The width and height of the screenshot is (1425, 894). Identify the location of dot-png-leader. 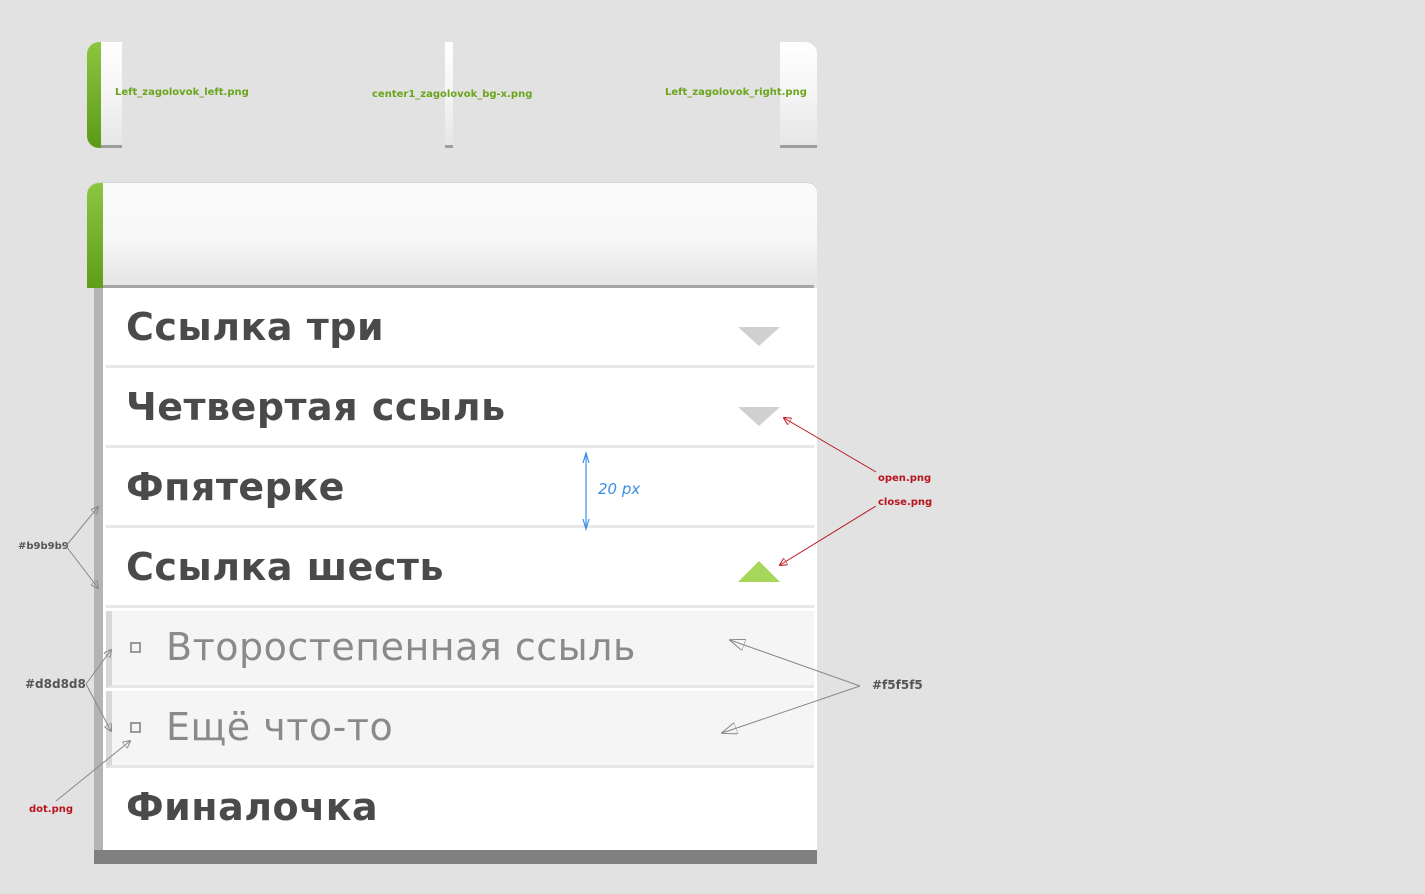
(92, 771).